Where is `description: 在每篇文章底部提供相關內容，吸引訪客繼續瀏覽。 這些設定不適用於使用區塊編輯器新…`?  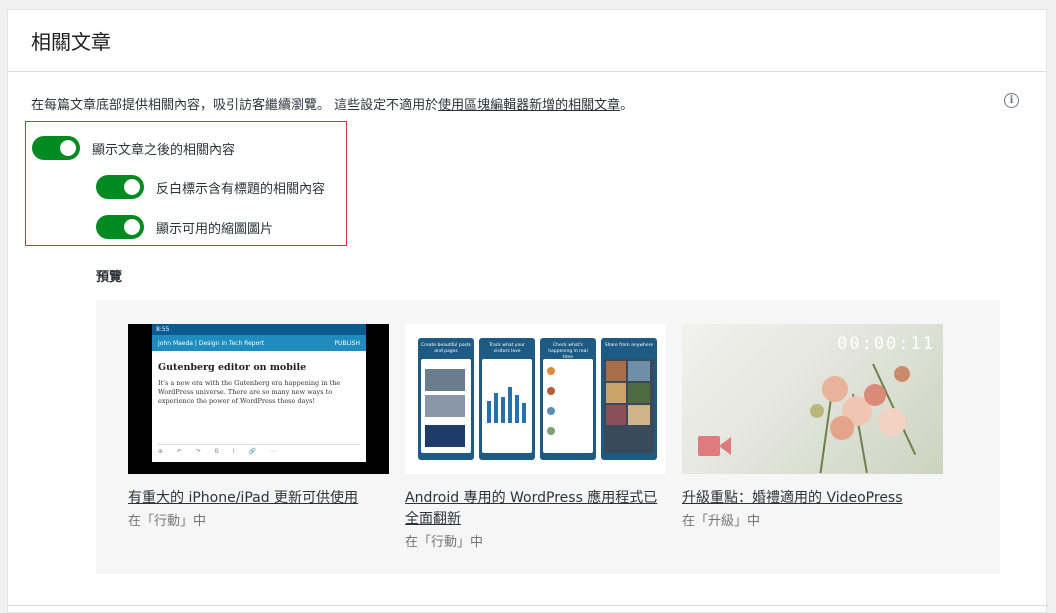 description: 在每篇文章底部提供相關內容，吸引訪客繼續瀏覽。 這些設定不適用於使用區塊編輯器新… is located at coordinates (332, 103).